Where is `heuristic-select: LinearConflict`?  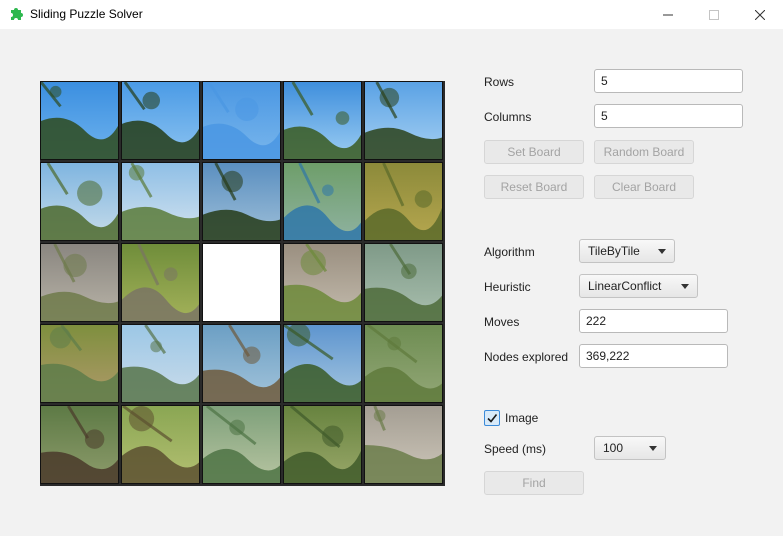
heuristic-select: LinearConflict is located at coordinates (638, 286).